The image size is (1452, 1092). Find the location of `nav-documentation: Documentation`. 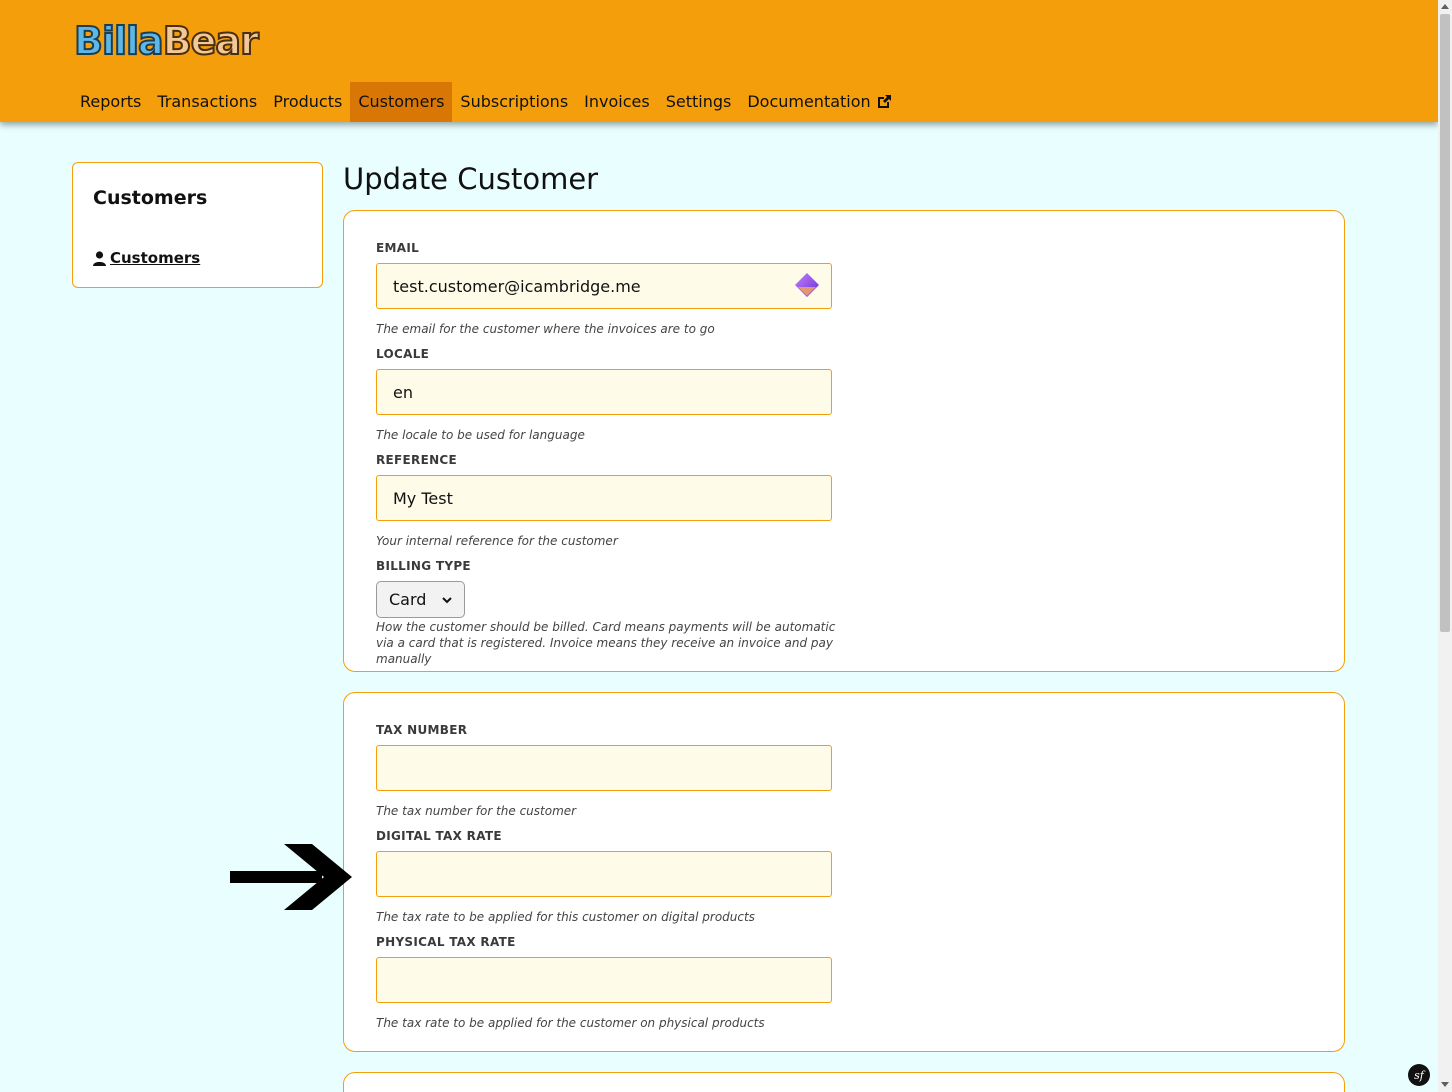

nav-documentation: Documentation is located at coordinates (819, 102).